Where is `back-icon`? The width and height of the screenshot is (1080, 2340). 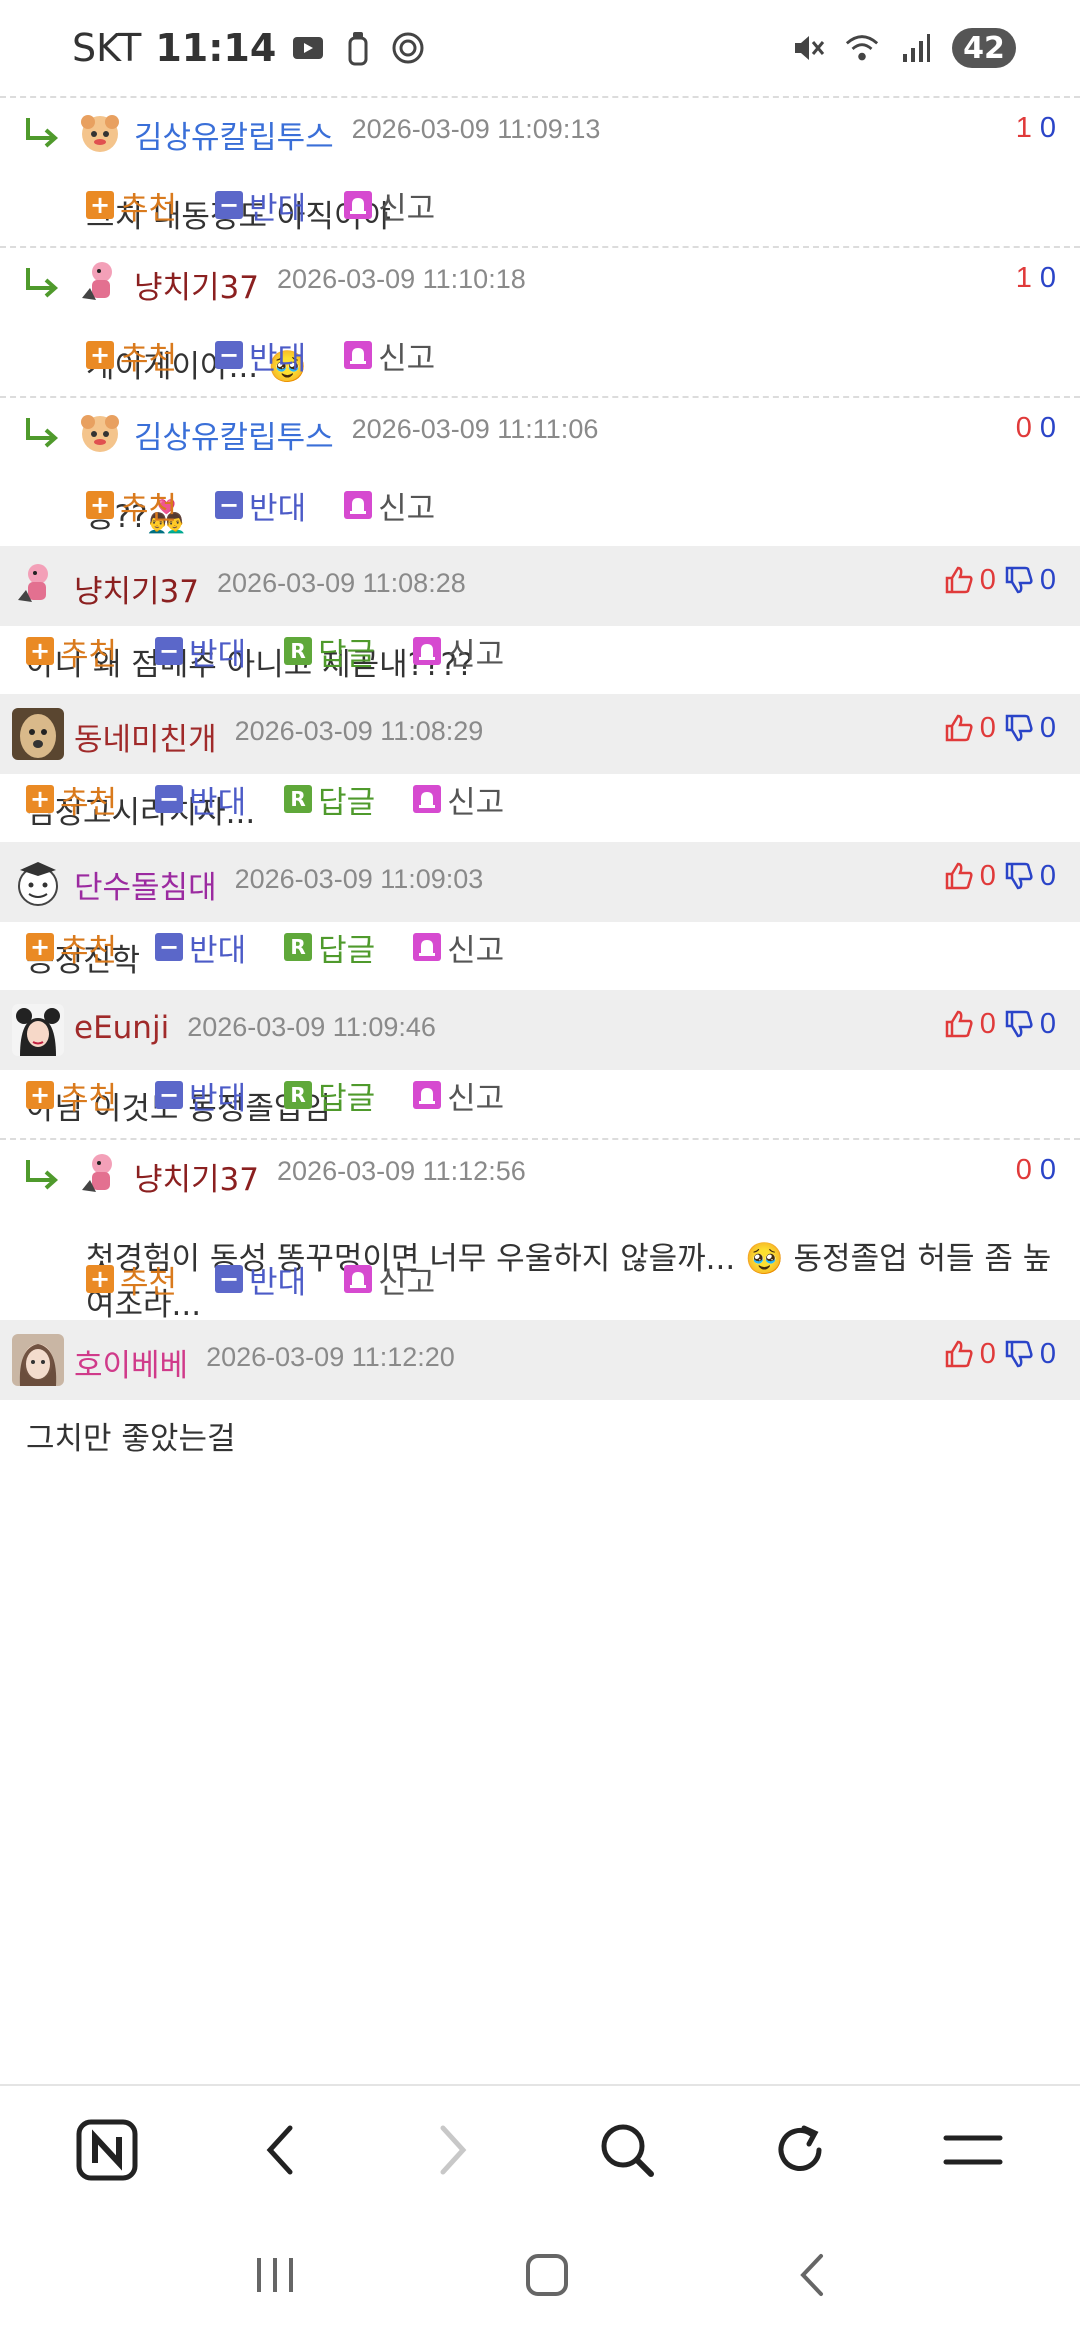 back-icon is located at coordinates (280, 2150).